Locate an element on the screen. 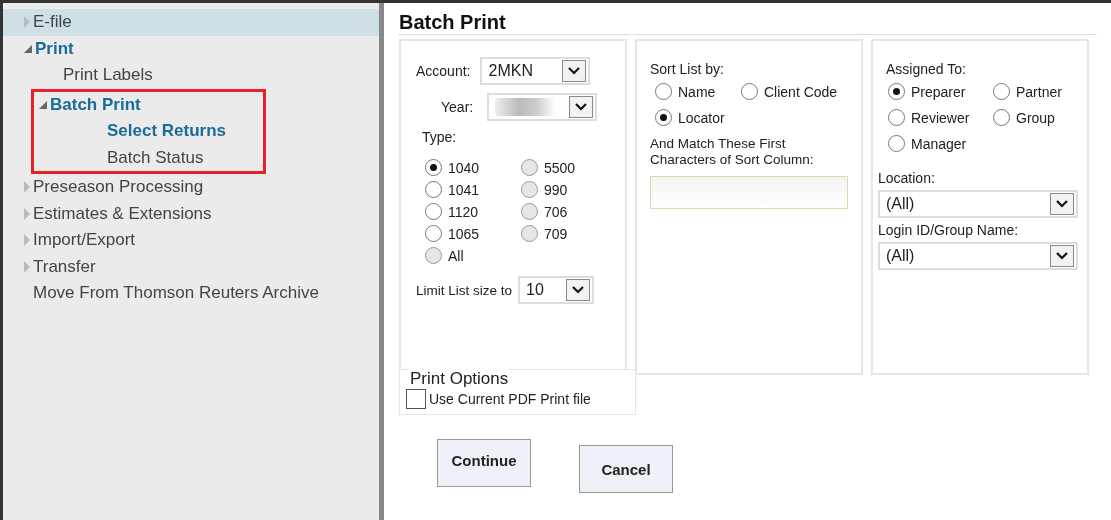 This screenshot has height=520, width=1111. account-dropdown: 2MKN is located at coordinates (535, 71).